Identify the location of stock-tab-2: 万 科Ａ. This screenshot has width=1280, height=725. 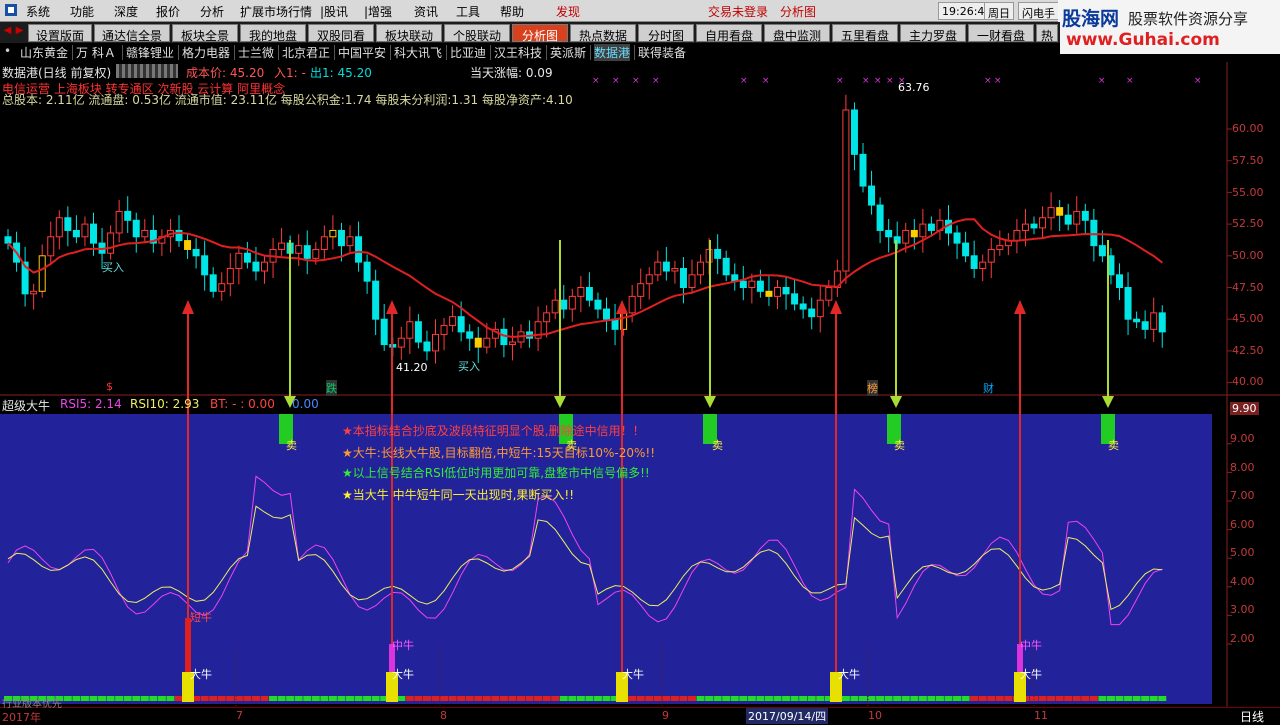
(96, 52).